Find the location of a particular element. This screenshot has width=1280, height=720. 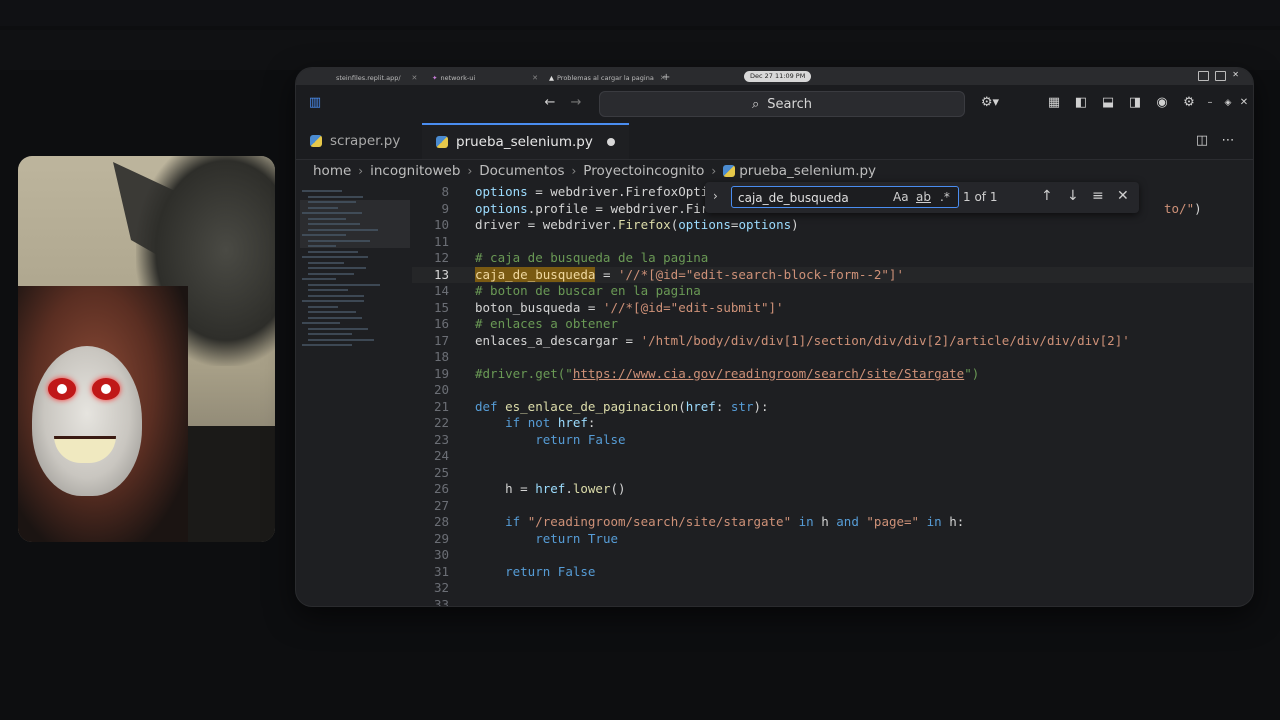

code-line: 25 is located at coordinates (832, 473).